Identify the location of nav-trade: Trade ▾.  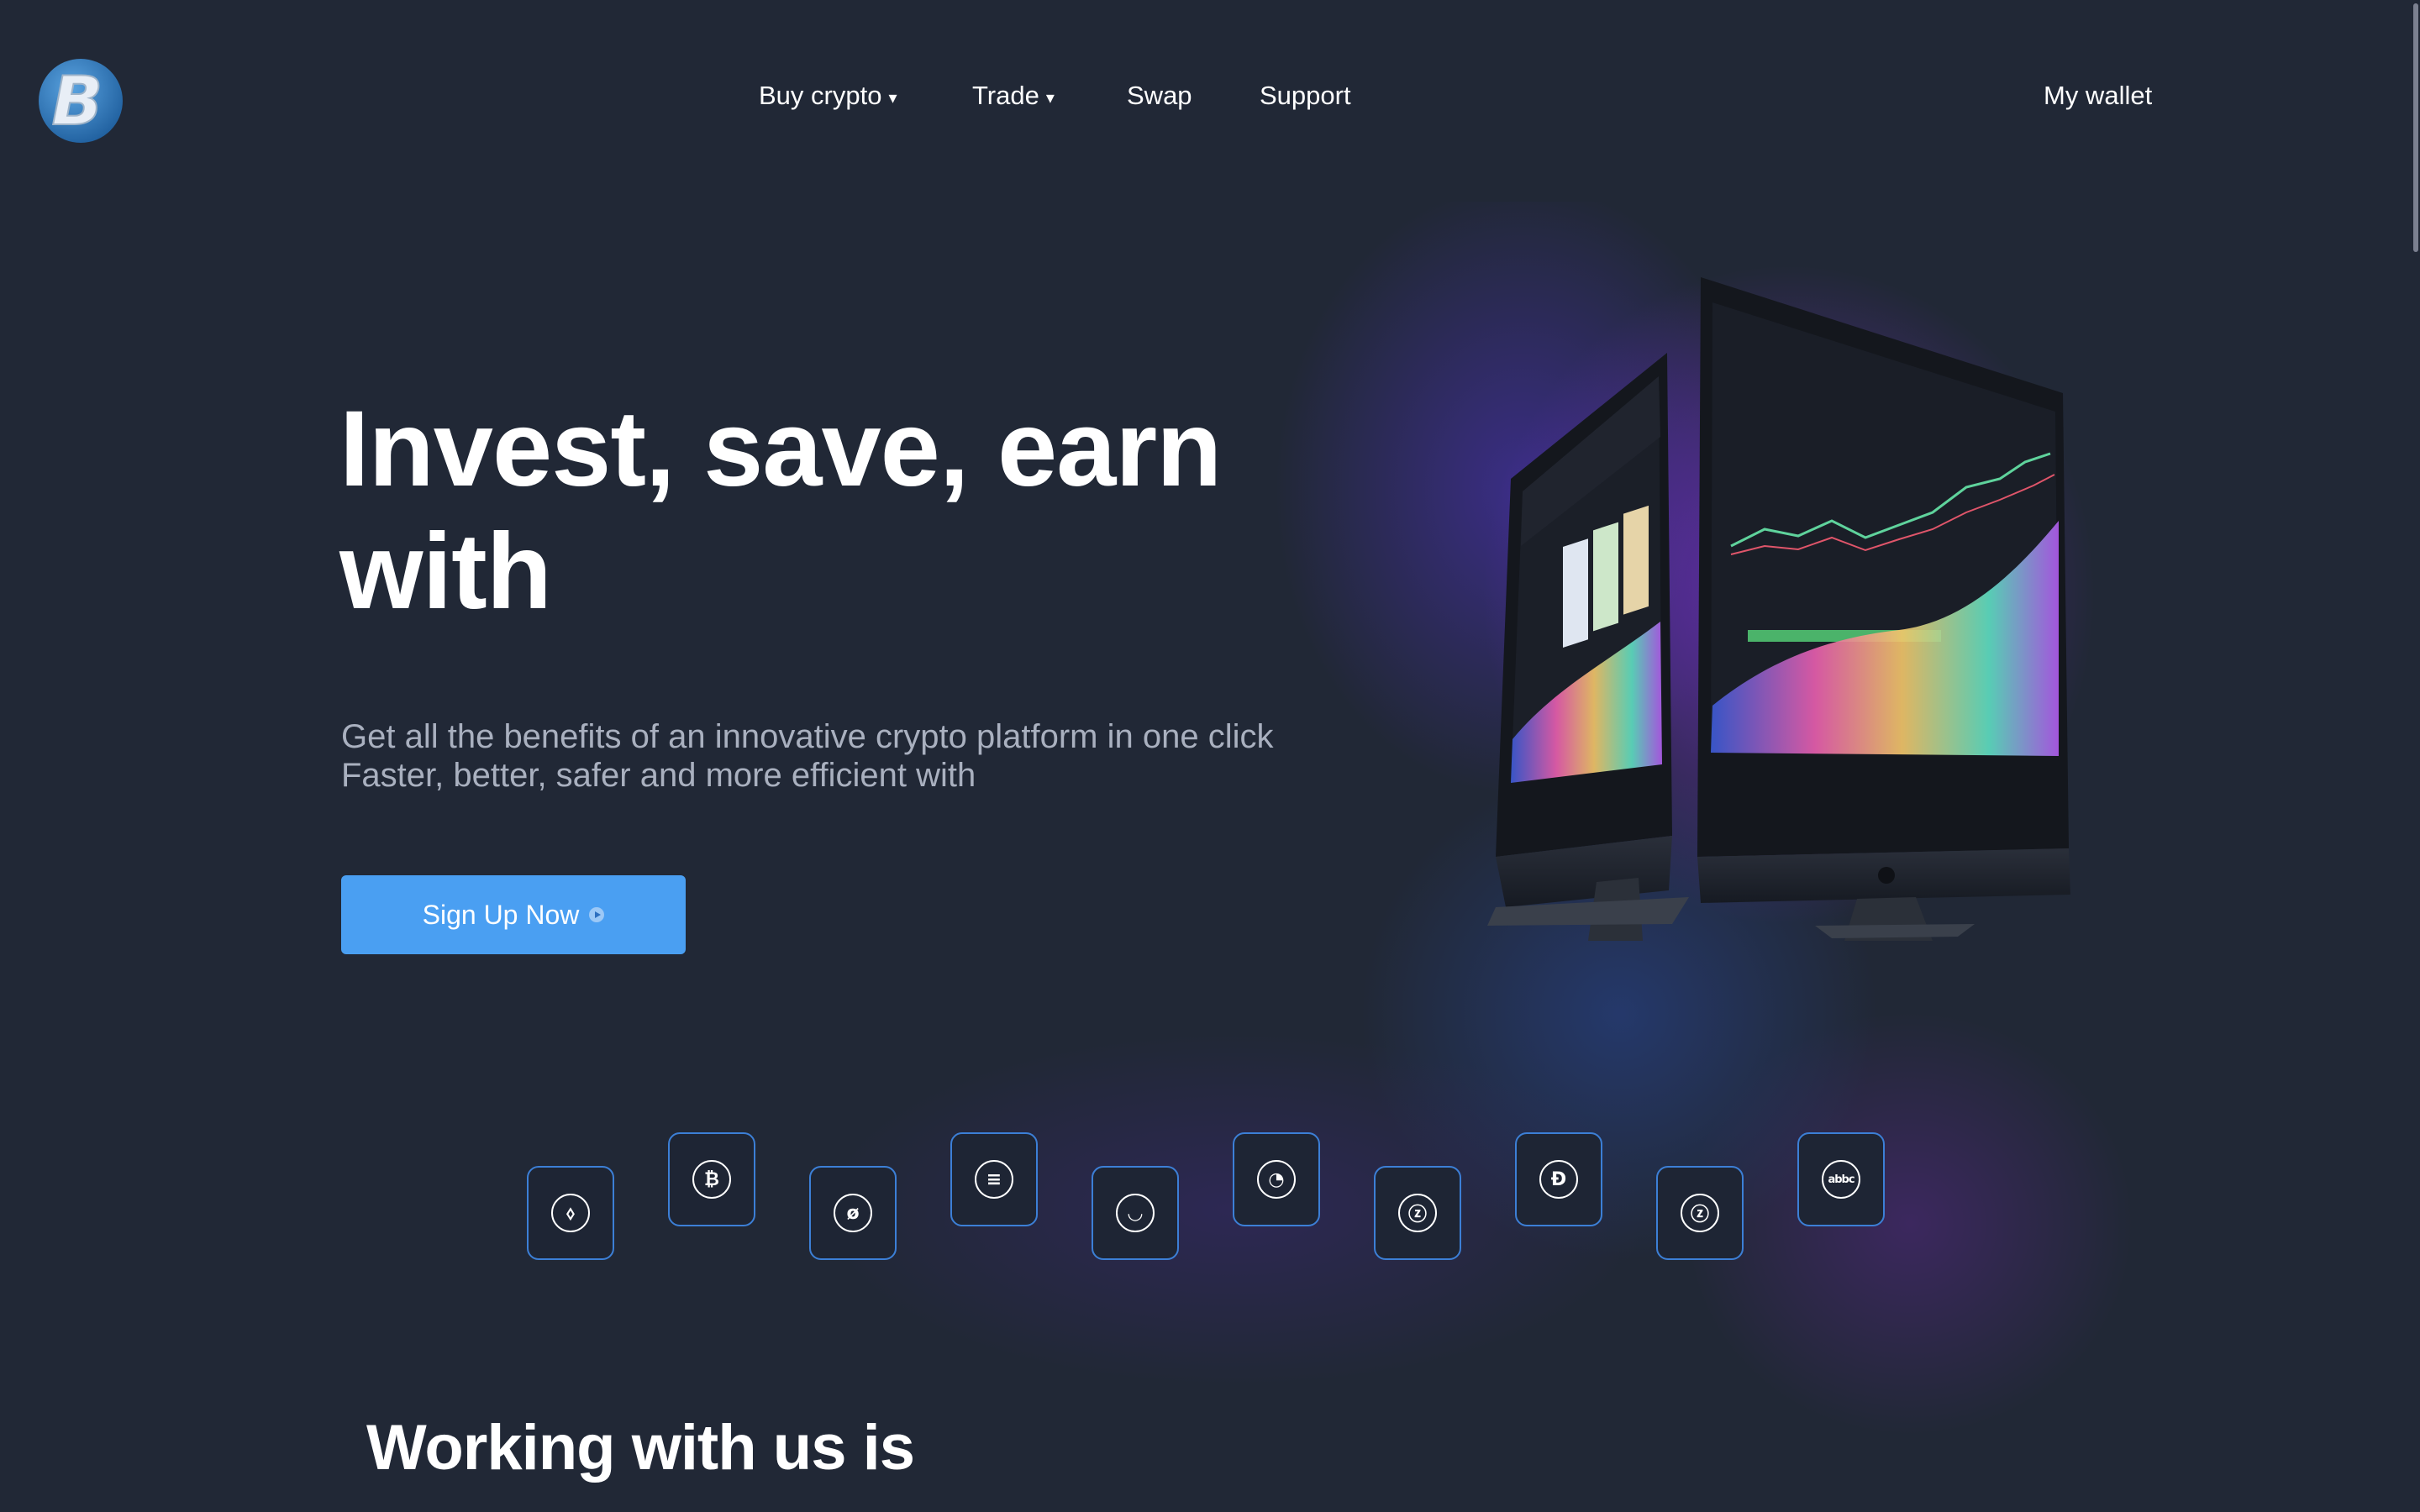
(1014, 96).